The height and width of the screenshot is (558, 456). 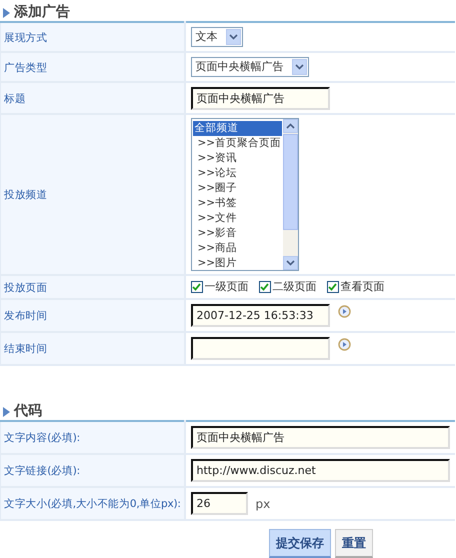 I want to click on select-field: 文本, so click(x=216, y=37).